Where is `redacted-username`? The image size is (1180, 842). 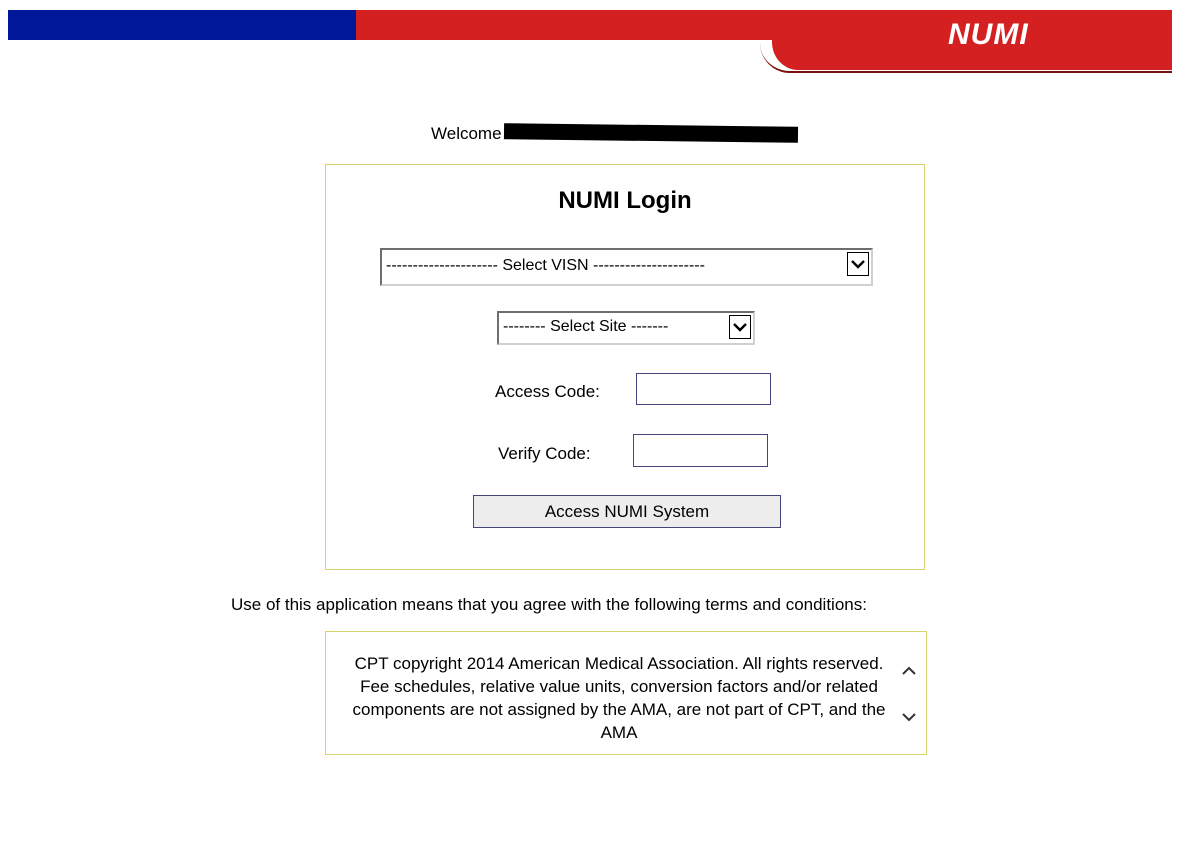
redacted-username is located at coordinates (650, 133).